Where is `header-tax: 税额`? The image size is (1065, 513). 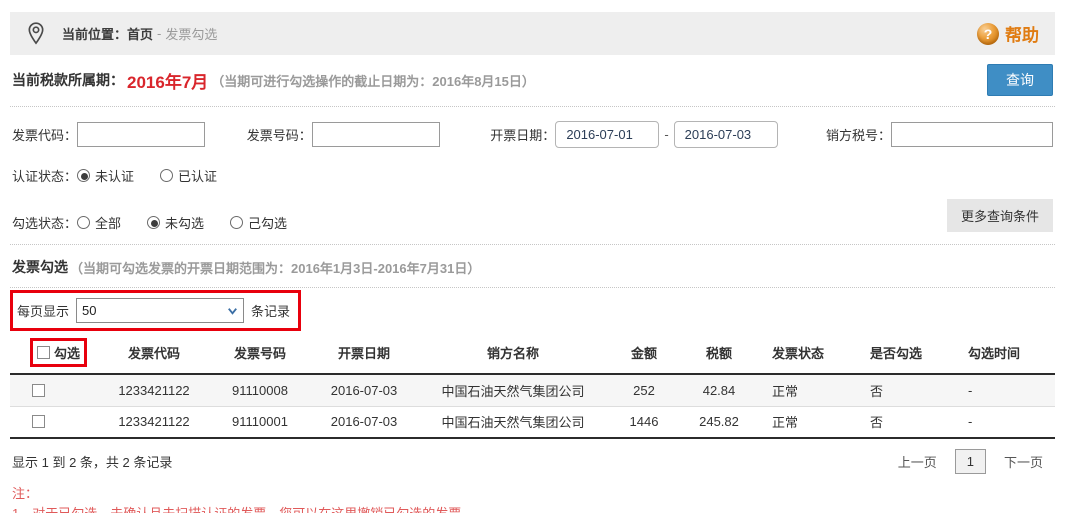 header-tax: 税额 is located at coordinates (719, 354).